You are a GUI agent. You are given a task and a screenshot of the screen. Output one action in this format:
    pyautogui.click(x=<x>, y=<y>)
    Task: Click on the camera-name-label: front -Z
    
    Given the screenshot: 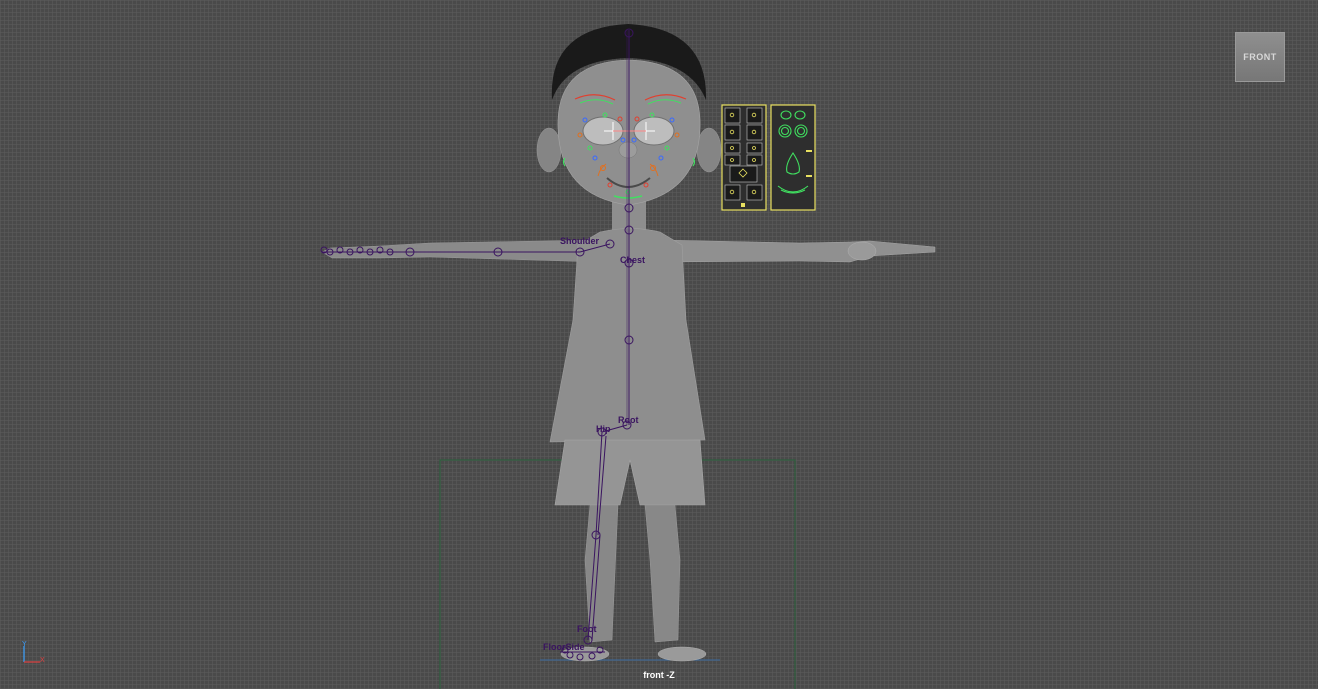 What is the action you would take?
    pyautogui.click(x=659, y=675)
    